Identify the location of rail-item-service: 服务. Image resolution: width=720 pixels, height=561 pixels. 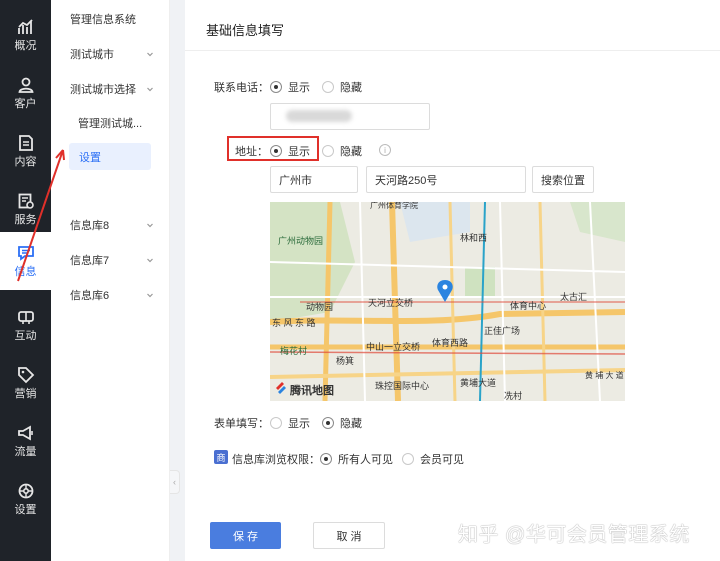
(25, 209).